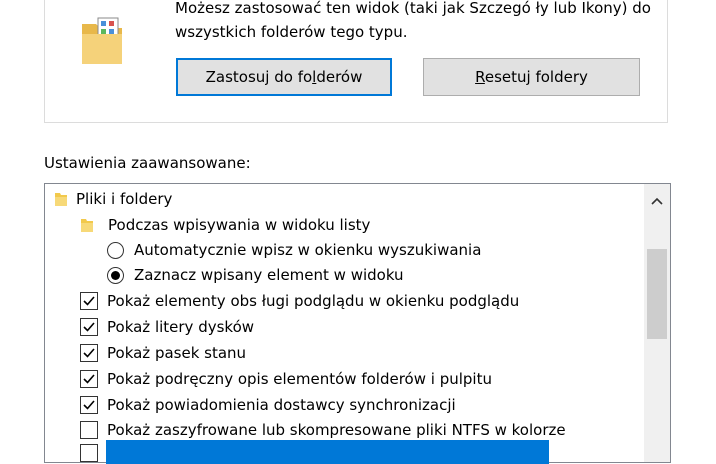 This screenshot has height=464, width=716. What do you see at coordinates (657, 294) in the screenshot?
I see `scrollbar-thumb` at bounding box center [657, 294].